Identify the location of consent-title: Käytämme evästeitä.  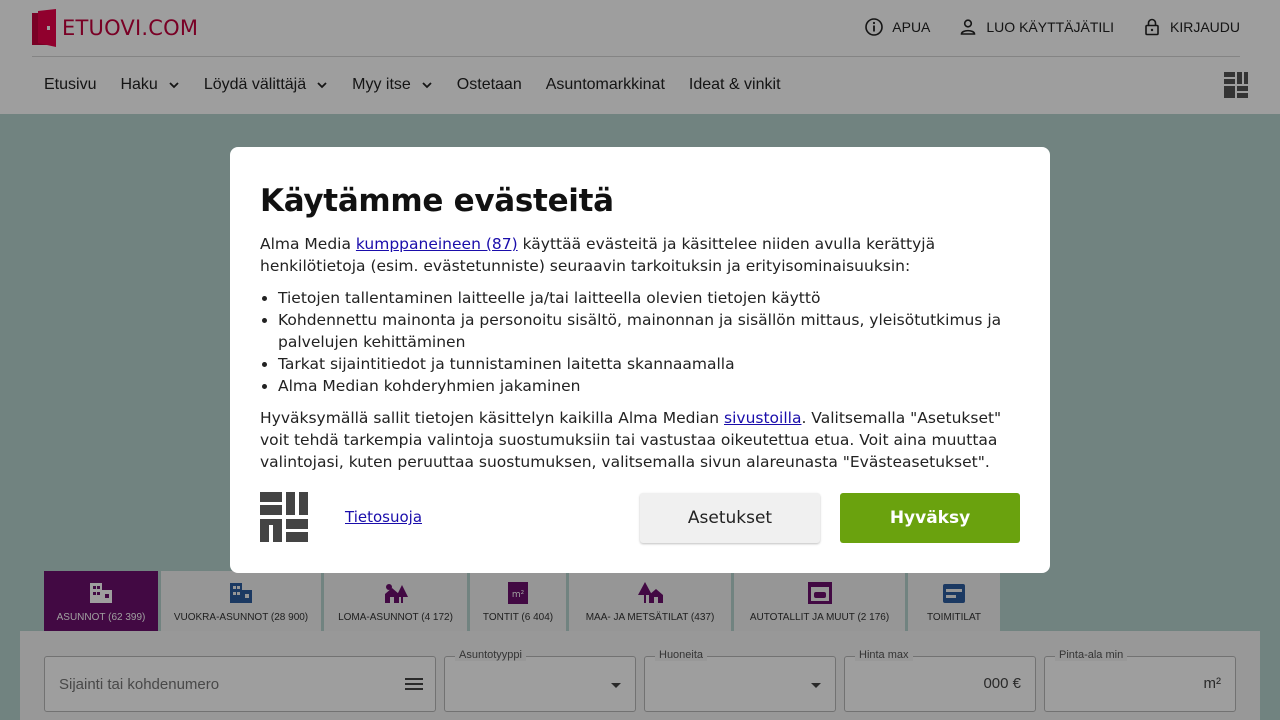
(437, 201).